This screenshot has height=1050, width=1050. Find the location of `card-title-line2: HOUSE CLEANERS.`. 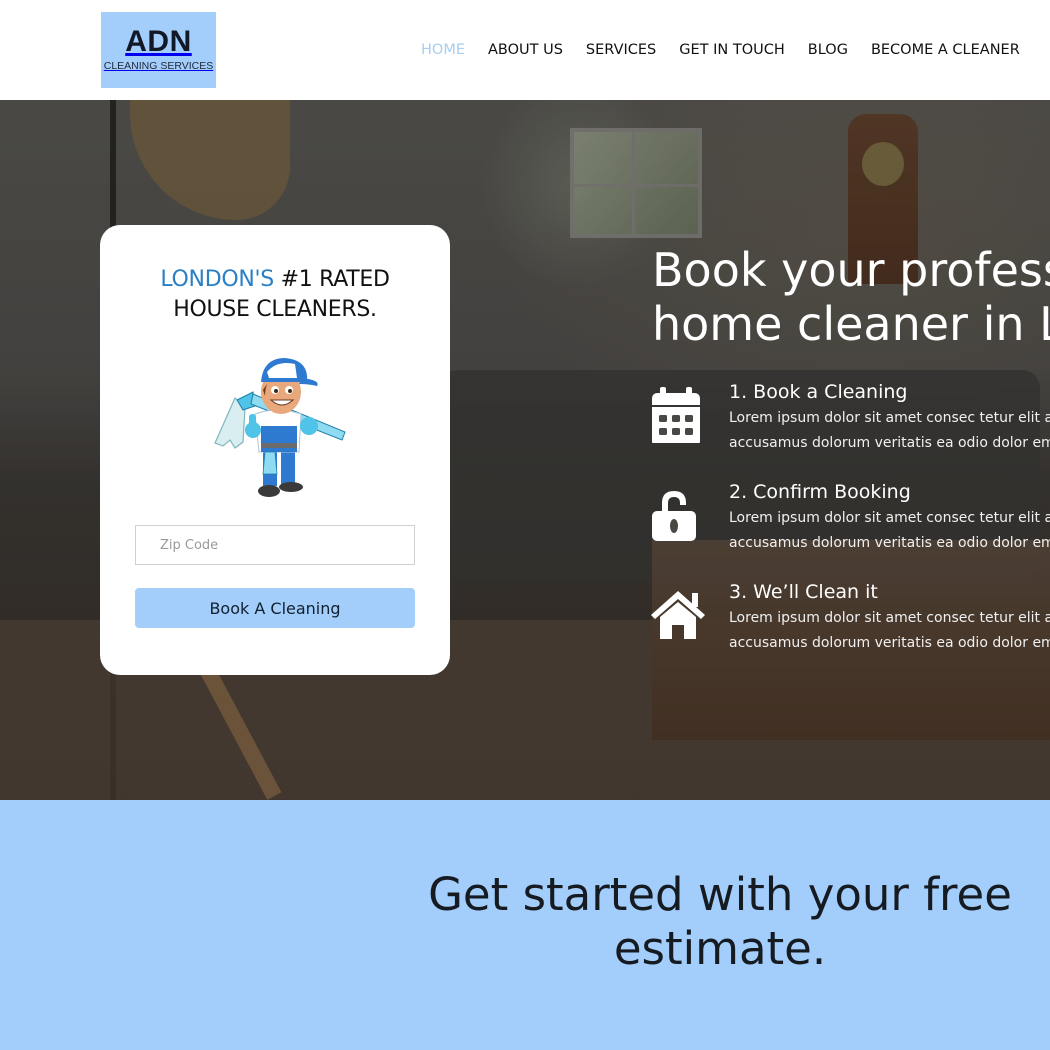

card-title-line2: HOUSE CLEANERS. is located at coordinates (275, 309).